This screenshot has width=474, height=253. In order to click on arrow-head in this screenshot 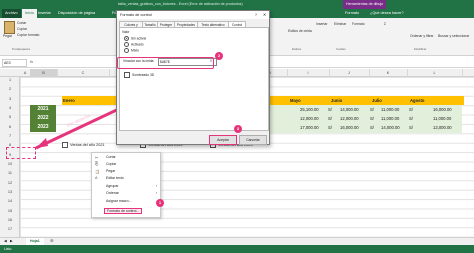, I will do `click(42, 143)`.